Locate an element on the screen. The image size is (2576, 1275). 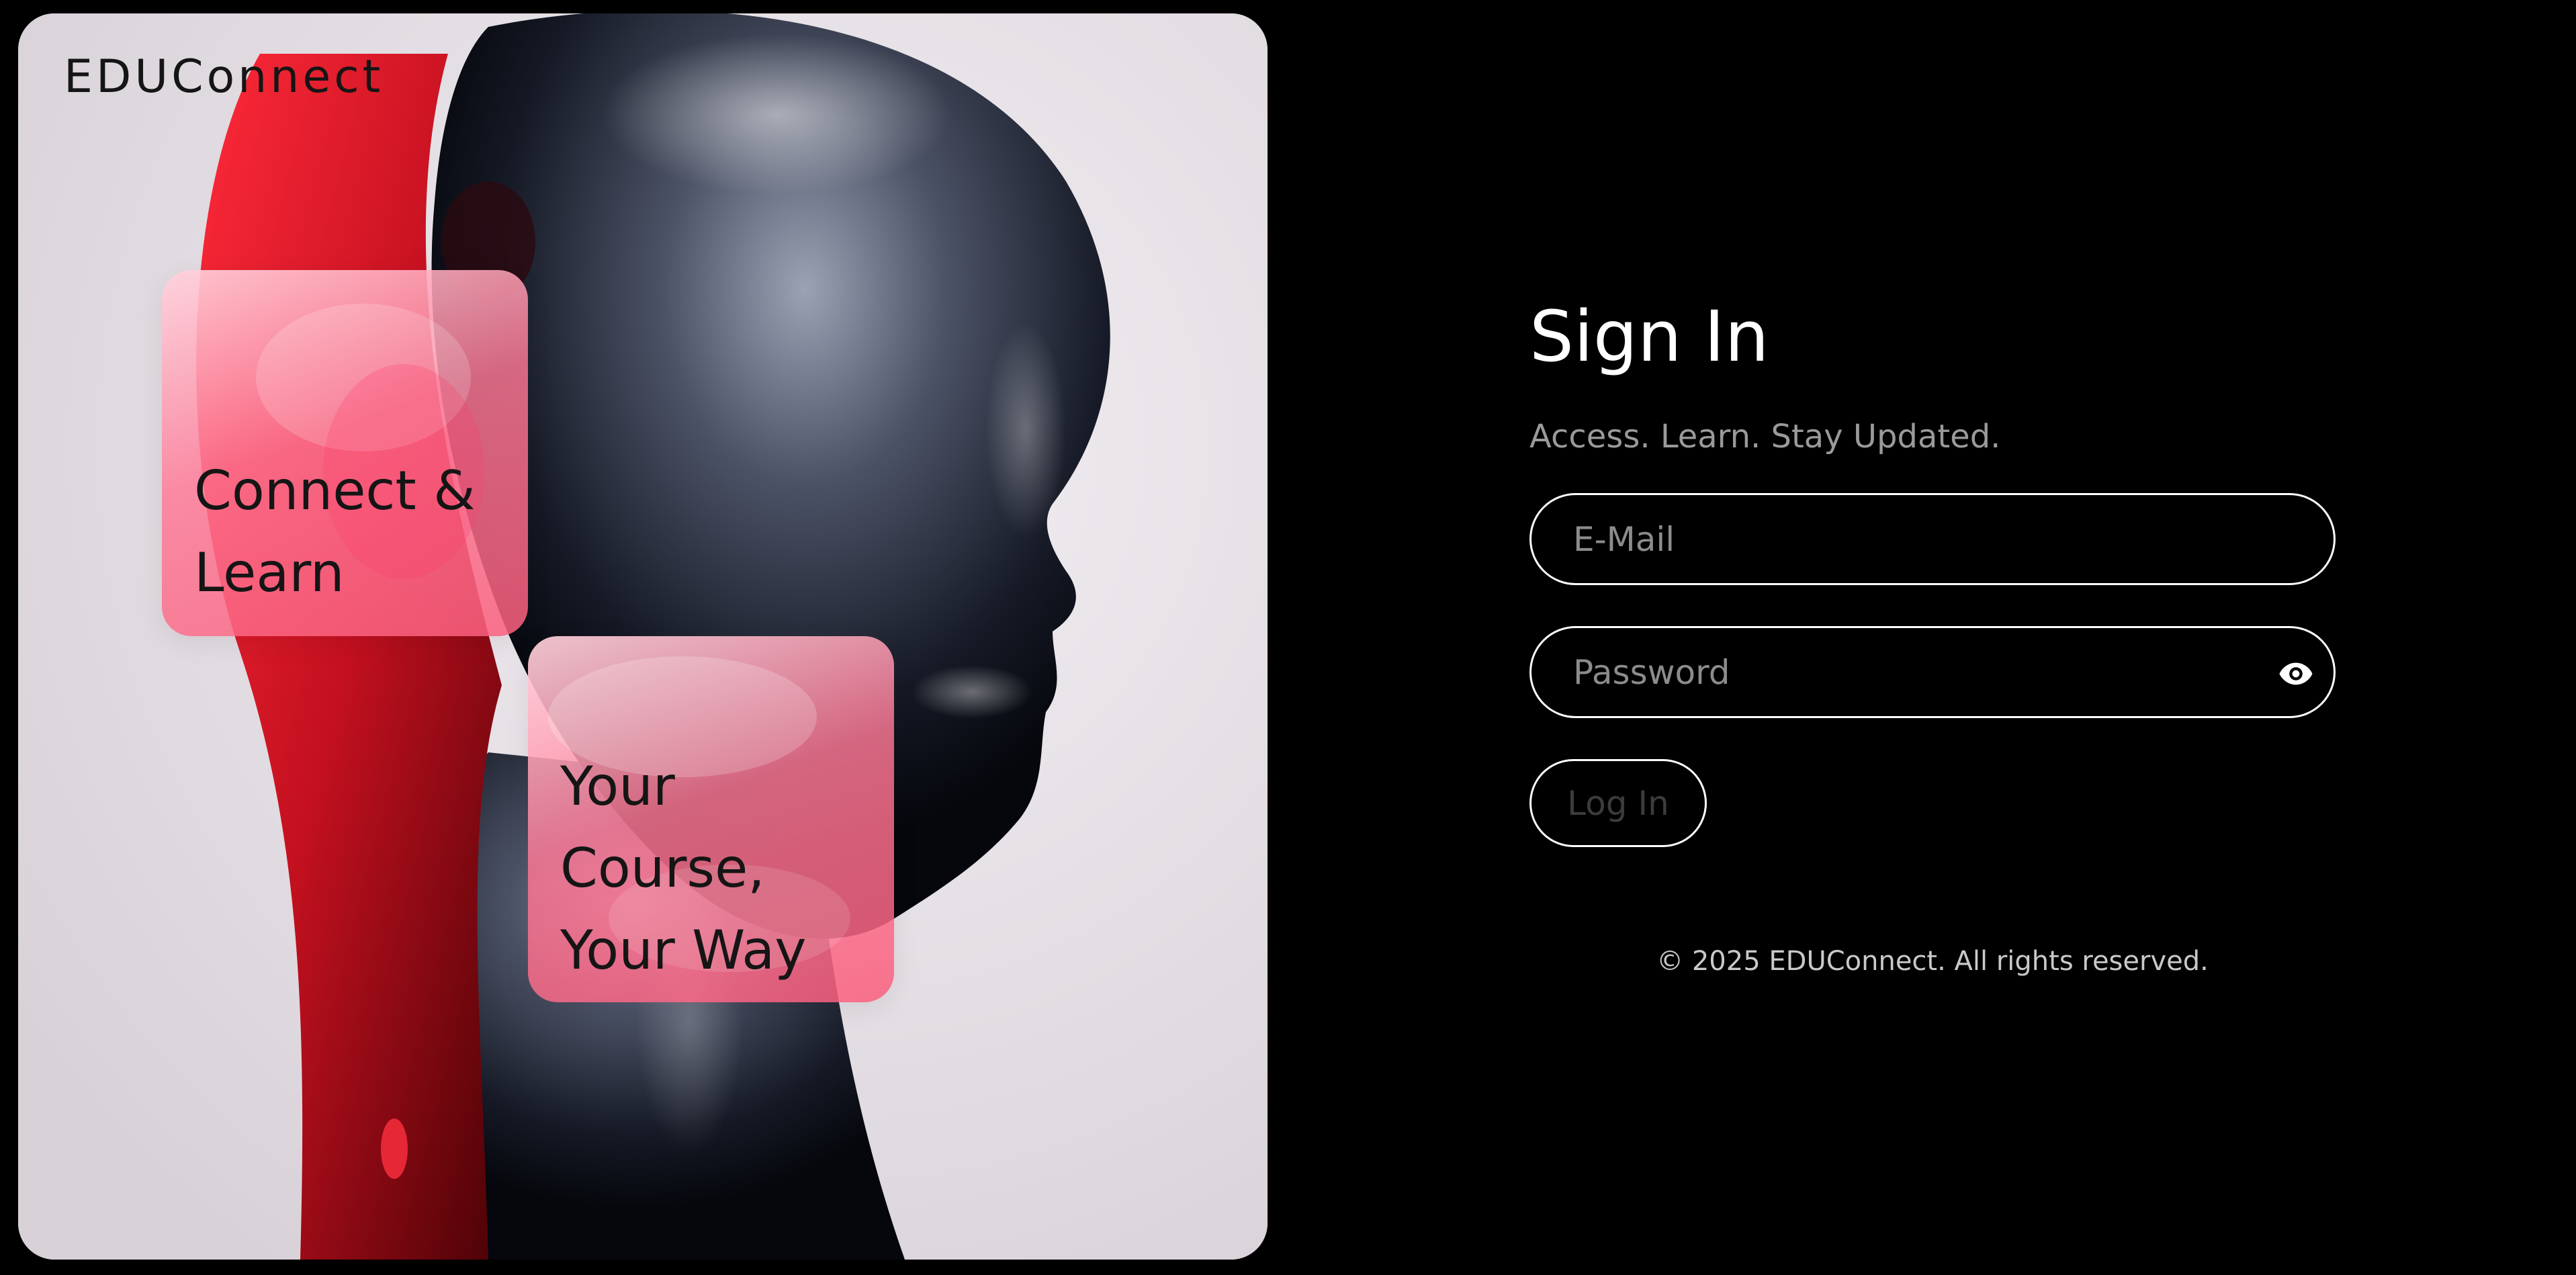
feature-card-text: Your Course, Your Way is located at coordinates (684, 869).